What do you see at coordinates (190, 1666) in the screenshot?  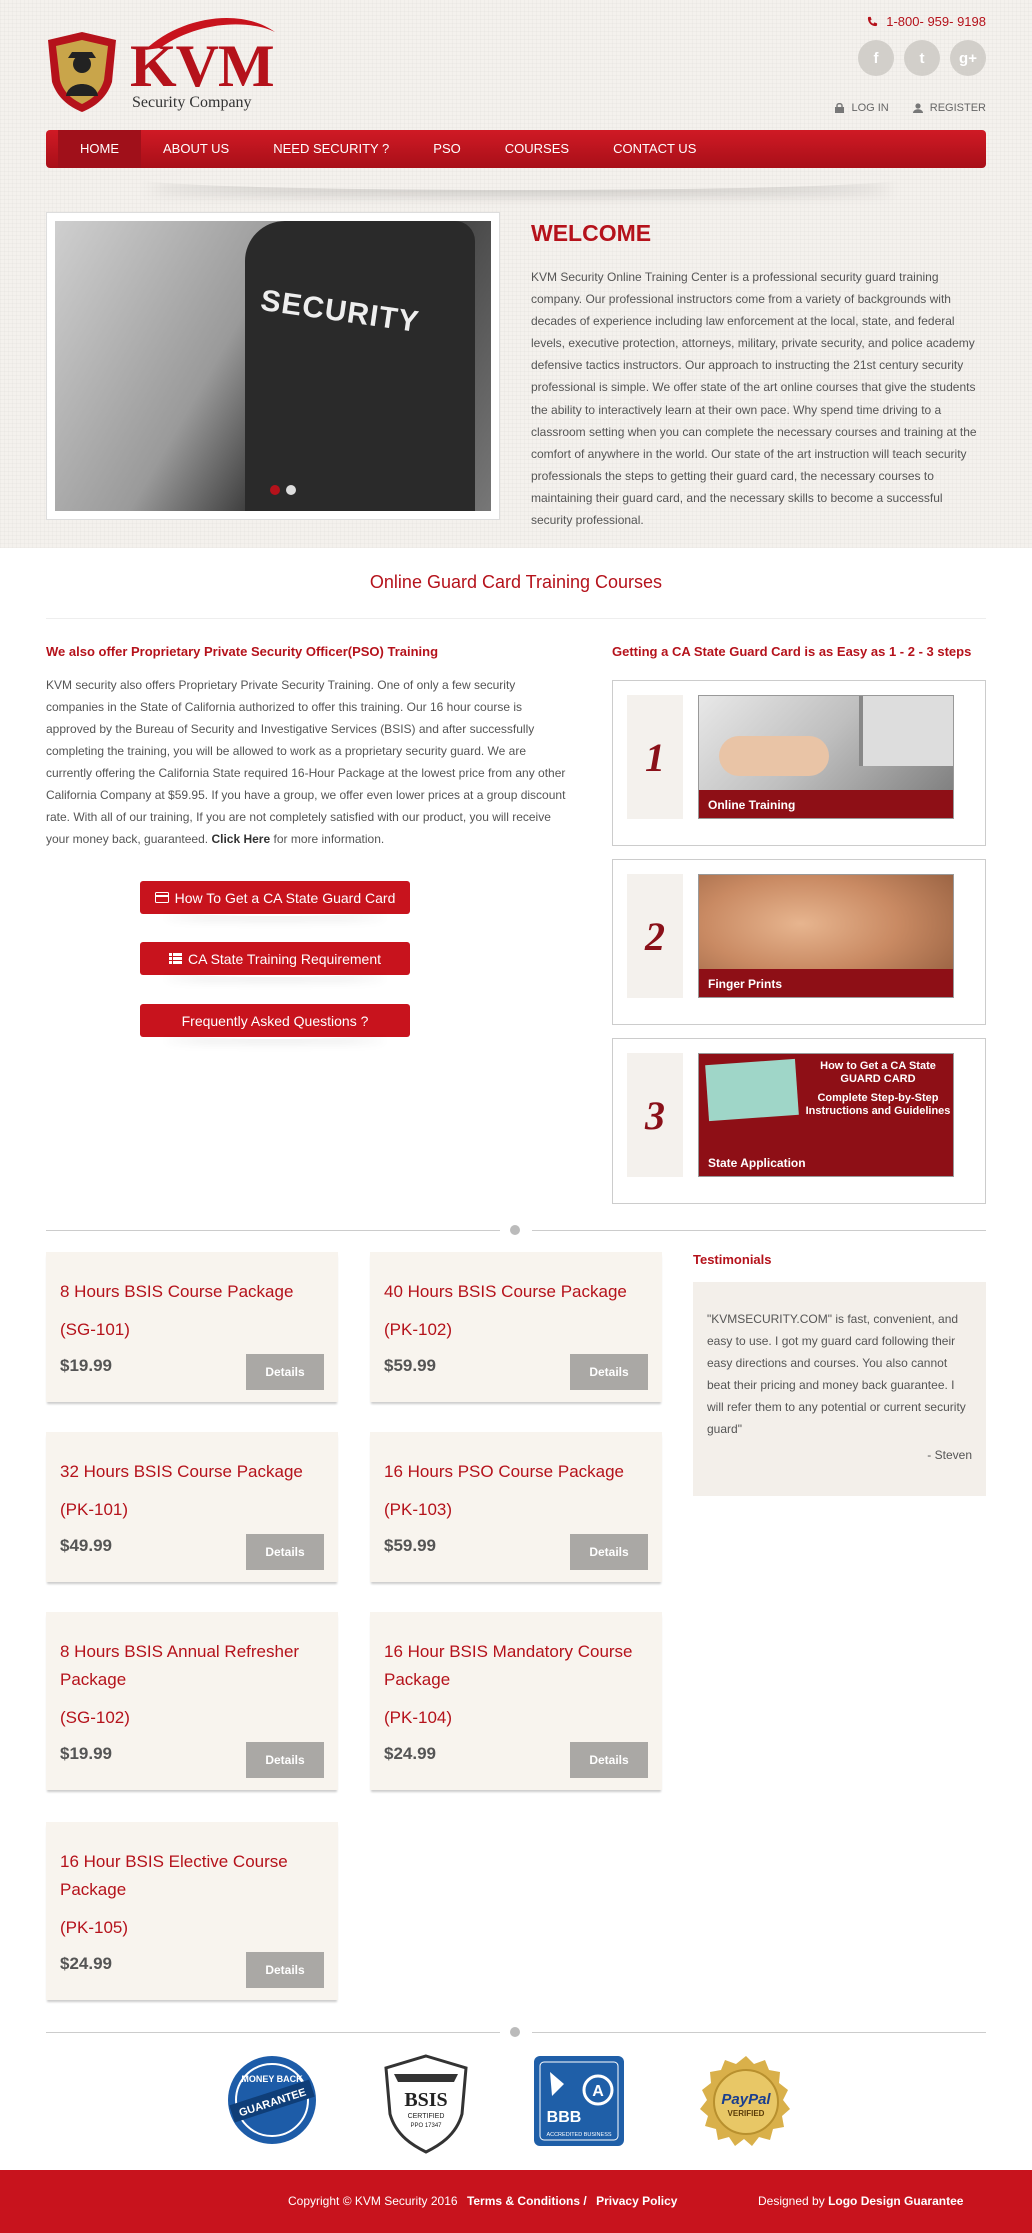 I see `course-name: 8 Hours BSIS Annual Refresher Package` at bounding box center [190, 1666].